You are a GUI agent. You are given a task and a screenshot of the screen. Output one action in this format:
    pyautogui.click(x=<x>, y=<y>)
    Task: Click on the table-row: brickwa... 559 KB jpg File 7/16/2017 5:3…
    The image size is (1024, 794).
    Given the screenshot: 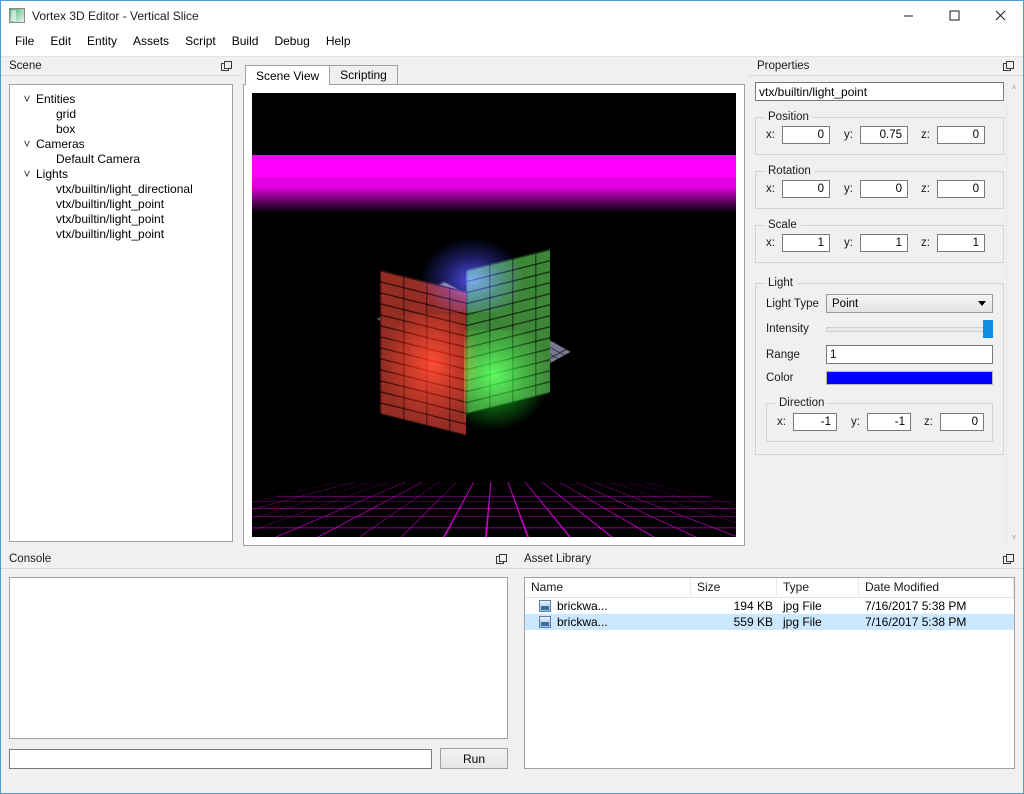 What is the action you would take?
    pyautogui.click(x=769, y=622)
    